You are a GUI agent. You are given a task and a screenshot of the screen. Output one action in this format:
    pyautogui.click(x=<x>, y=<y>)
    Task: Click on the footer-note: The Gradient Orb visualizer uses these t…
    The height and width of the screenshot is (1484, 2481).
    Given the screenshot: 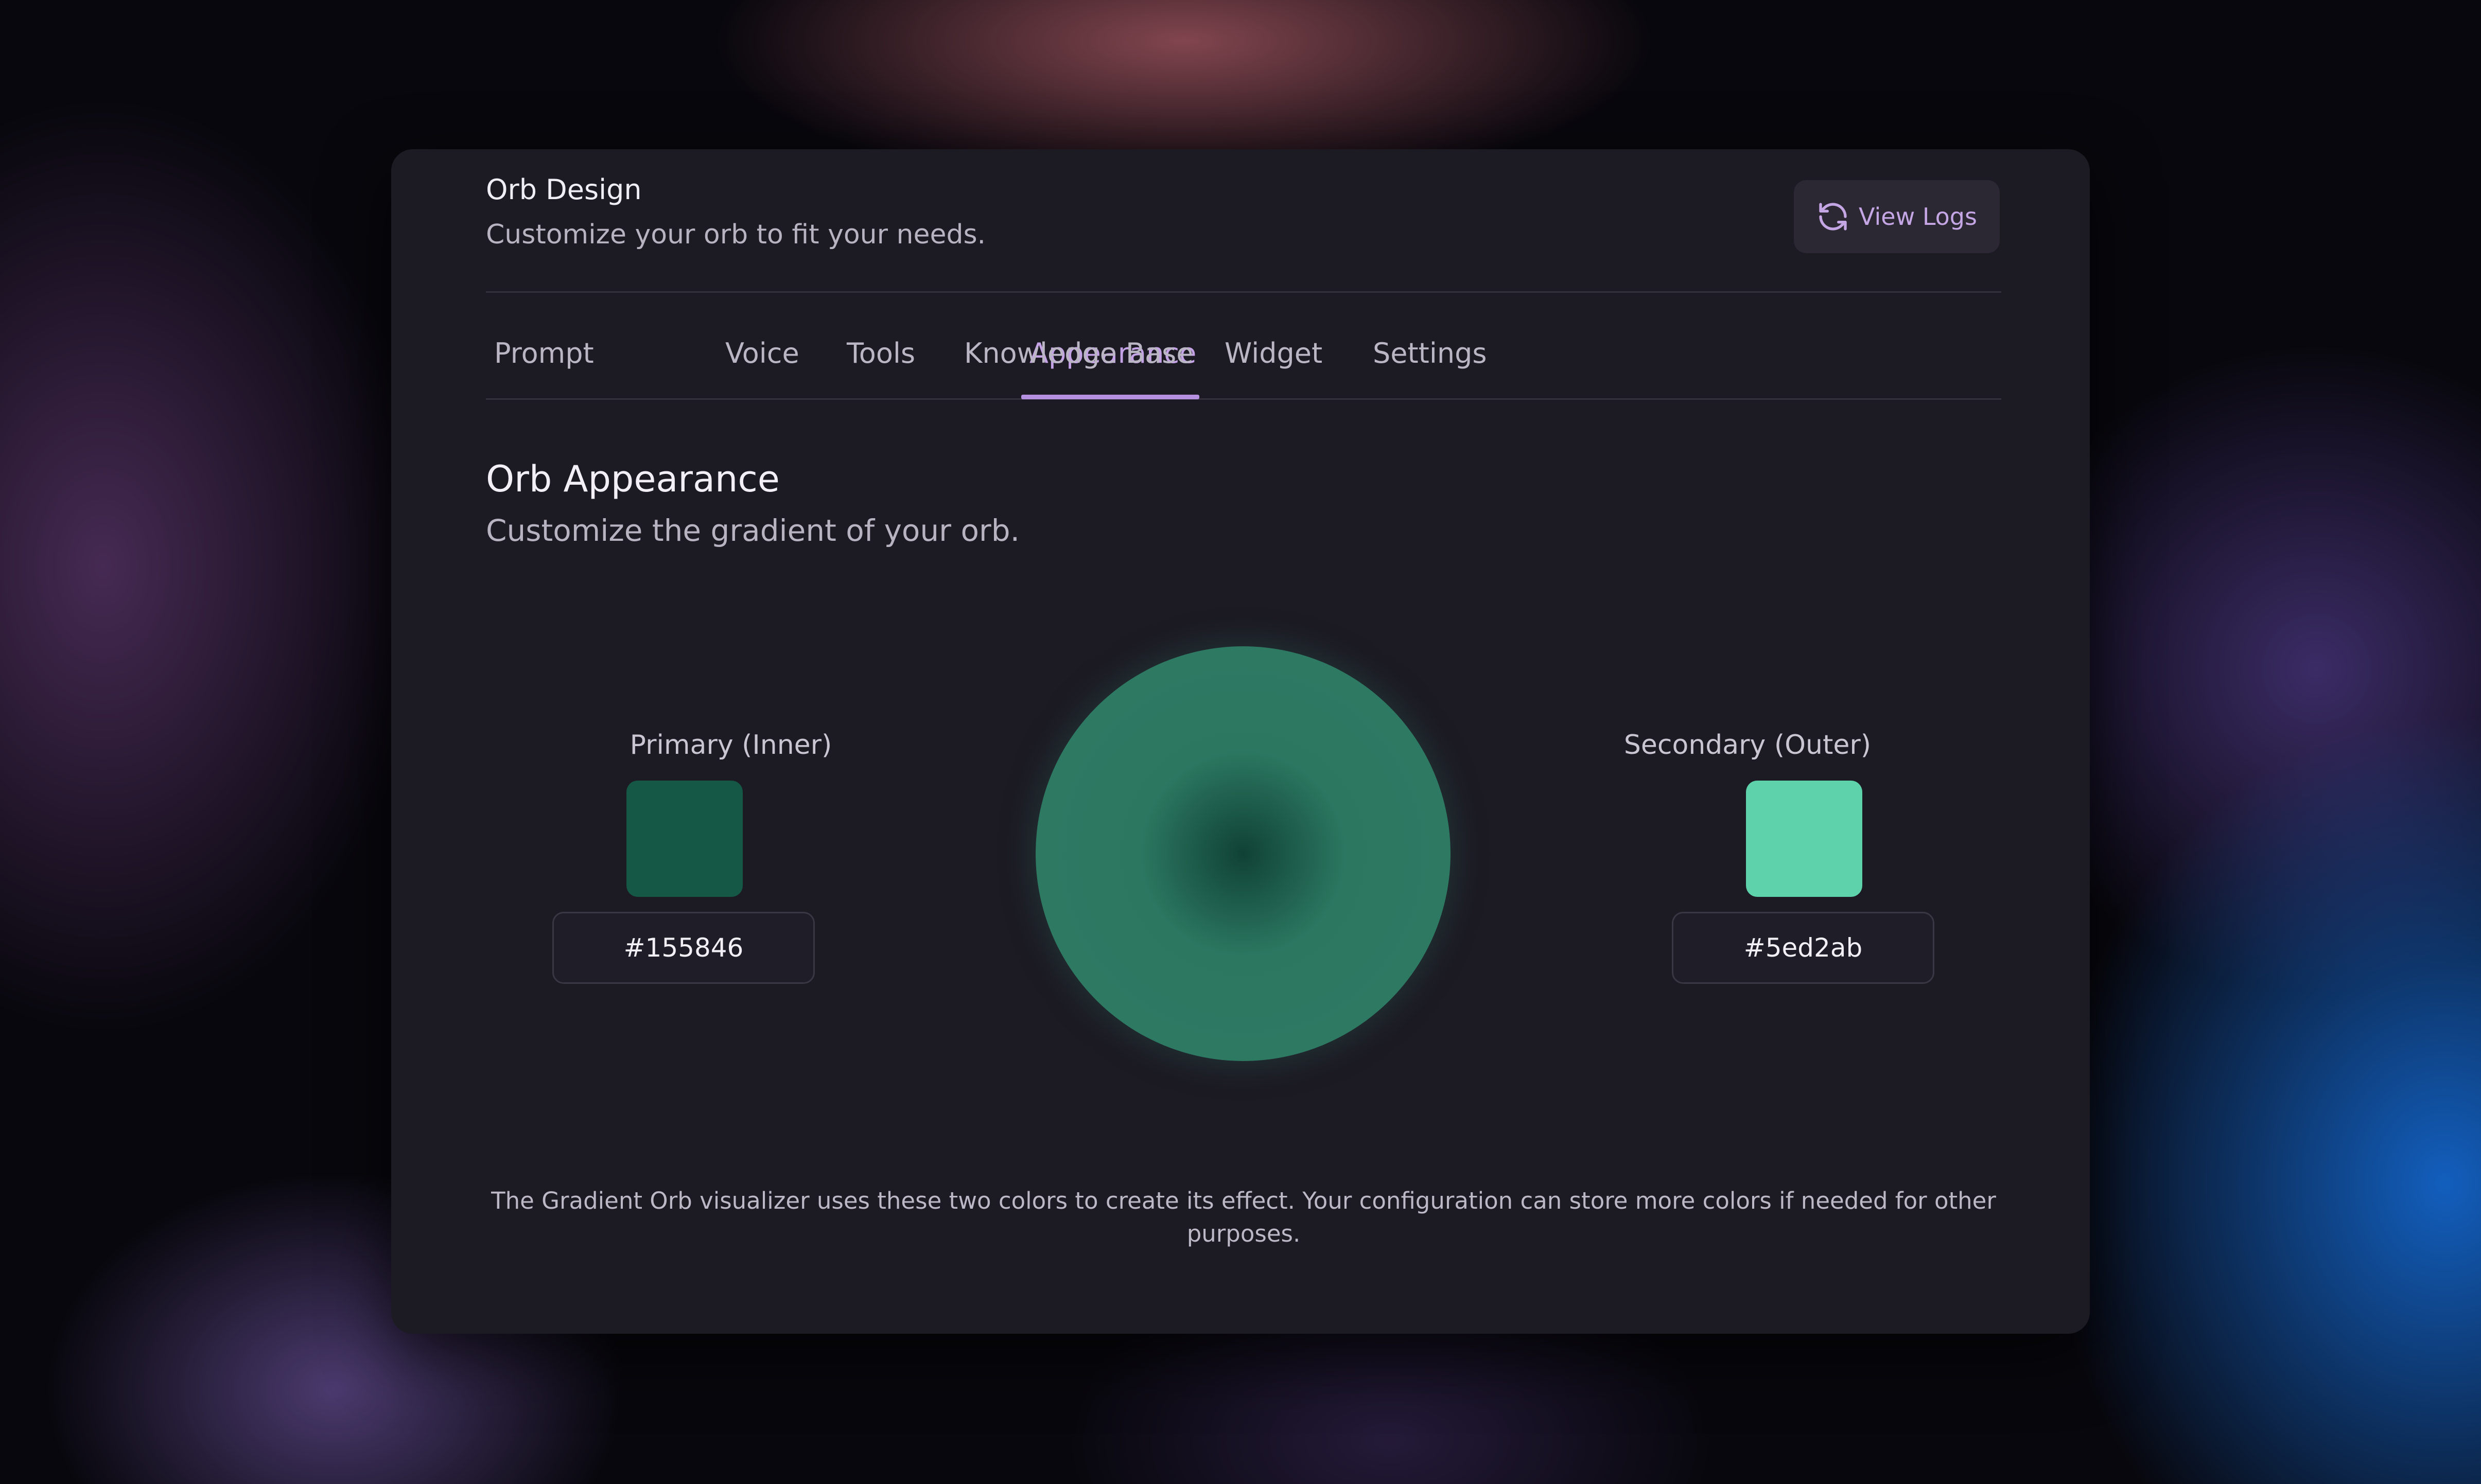 What is the action you would take?
    pyautogui.click(x=1243, y=1217)
    